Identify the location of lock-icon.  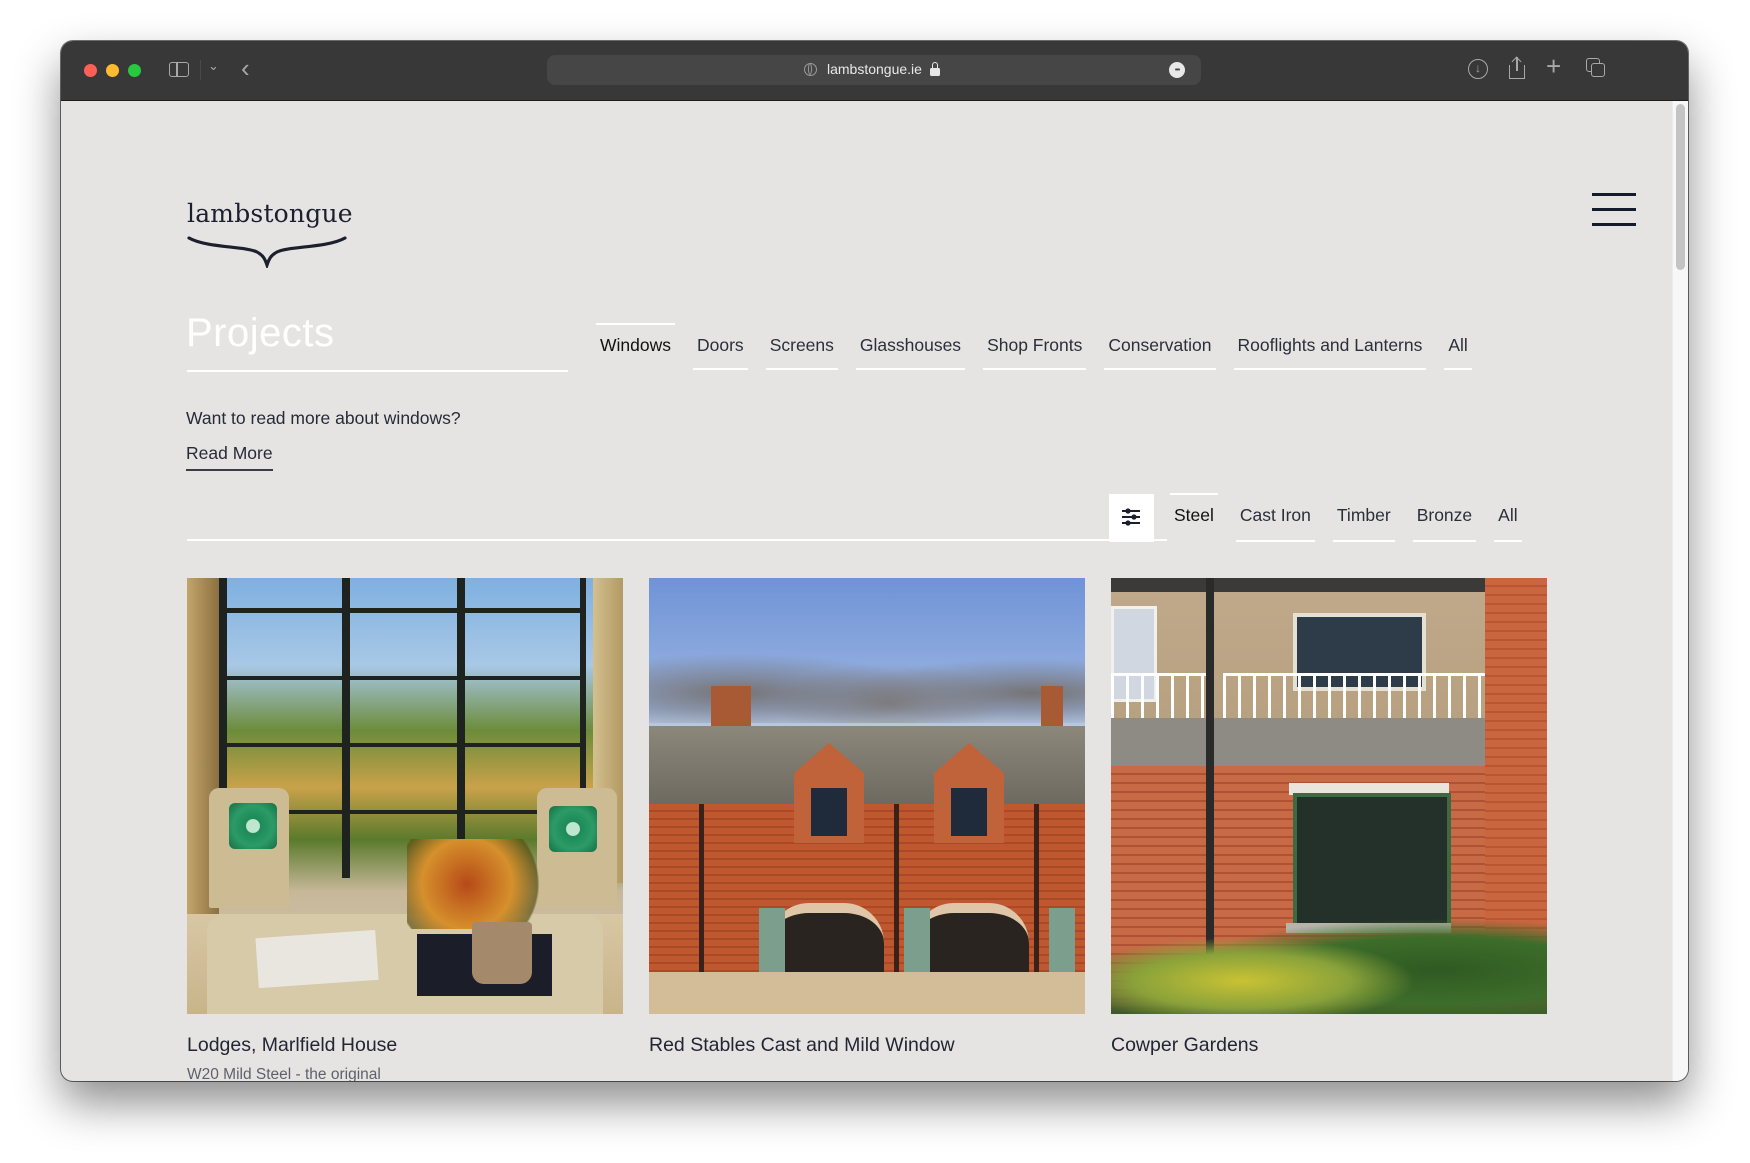
(935, 69).